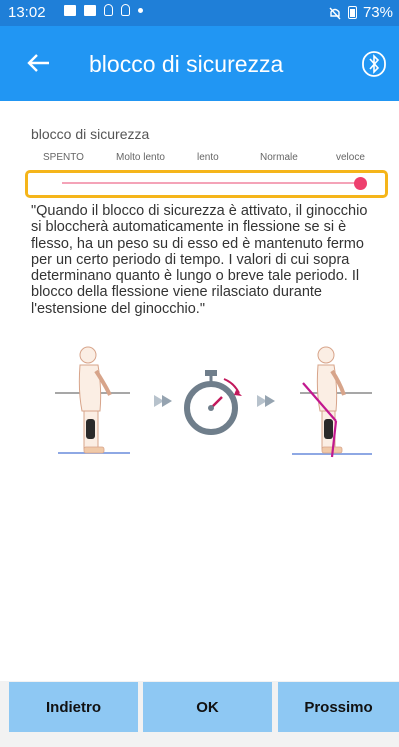 The image size is (399, 747). What do you see at coordinates (279, 157) in the screenshot?
I see `level-label-normal: Normale` at bounding box center [279, 157].